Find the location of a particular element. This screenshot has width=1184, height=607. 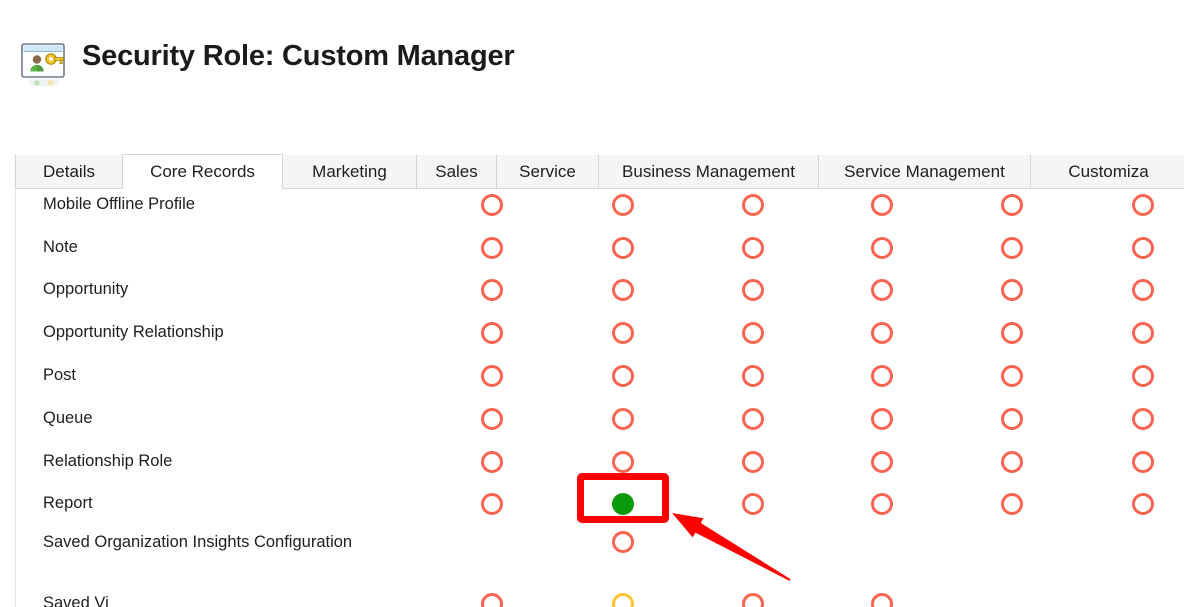

tab-customiza: Customiza is located at coordinates (1107, 171).